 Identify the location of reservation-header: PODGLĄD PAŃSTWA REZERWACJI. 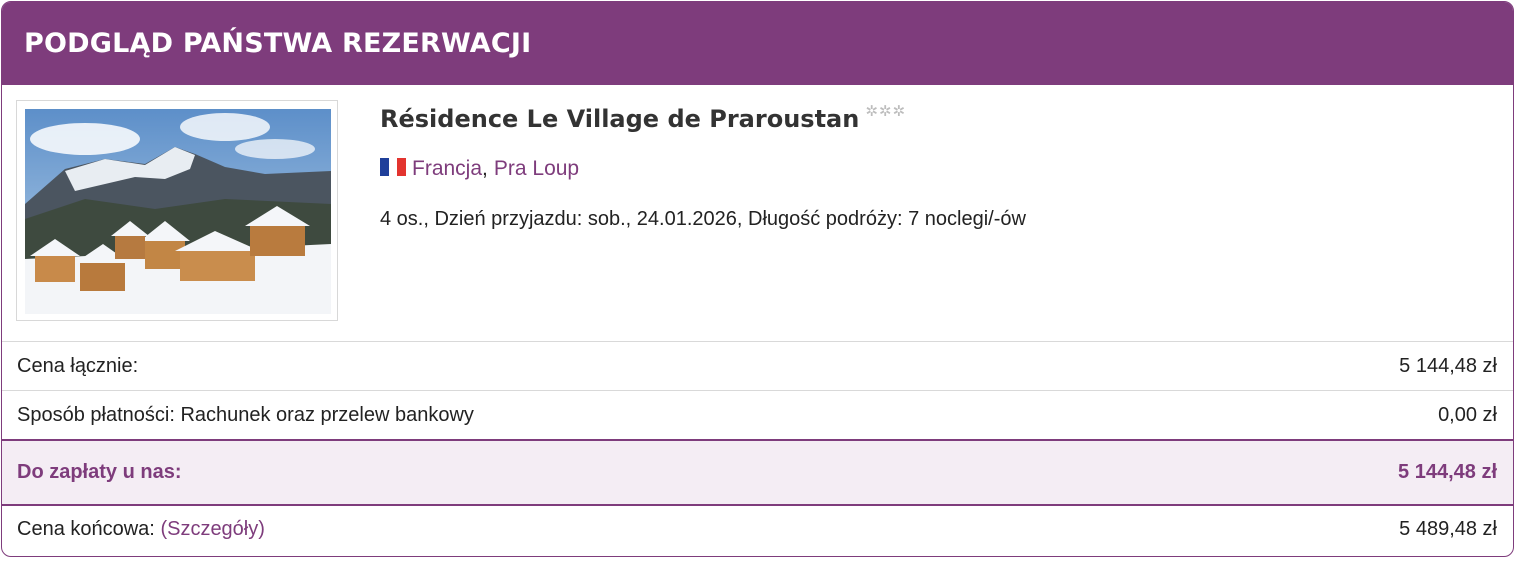
(757, 43).